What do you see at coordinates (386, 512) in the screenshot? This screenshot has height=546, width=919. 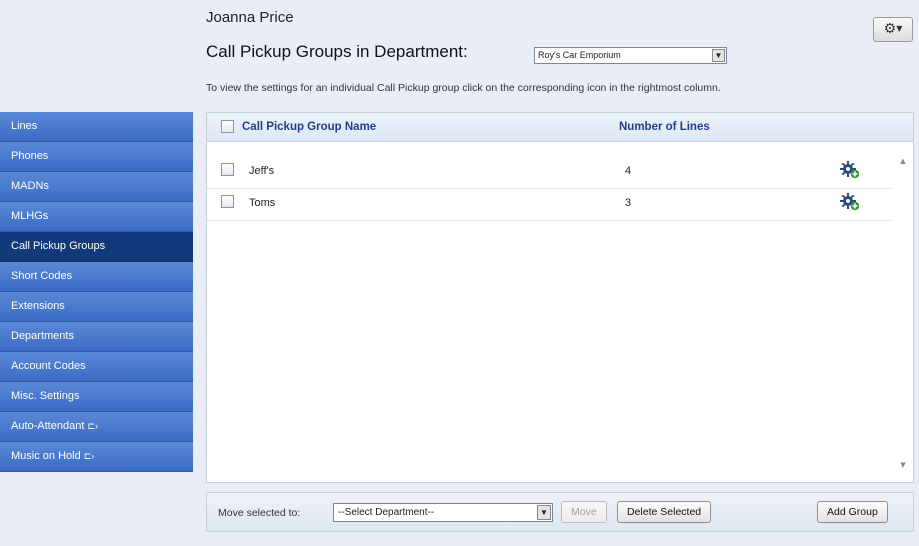 I see `move-department-select-value: --Select Department--` at bounding box center [386, 512].